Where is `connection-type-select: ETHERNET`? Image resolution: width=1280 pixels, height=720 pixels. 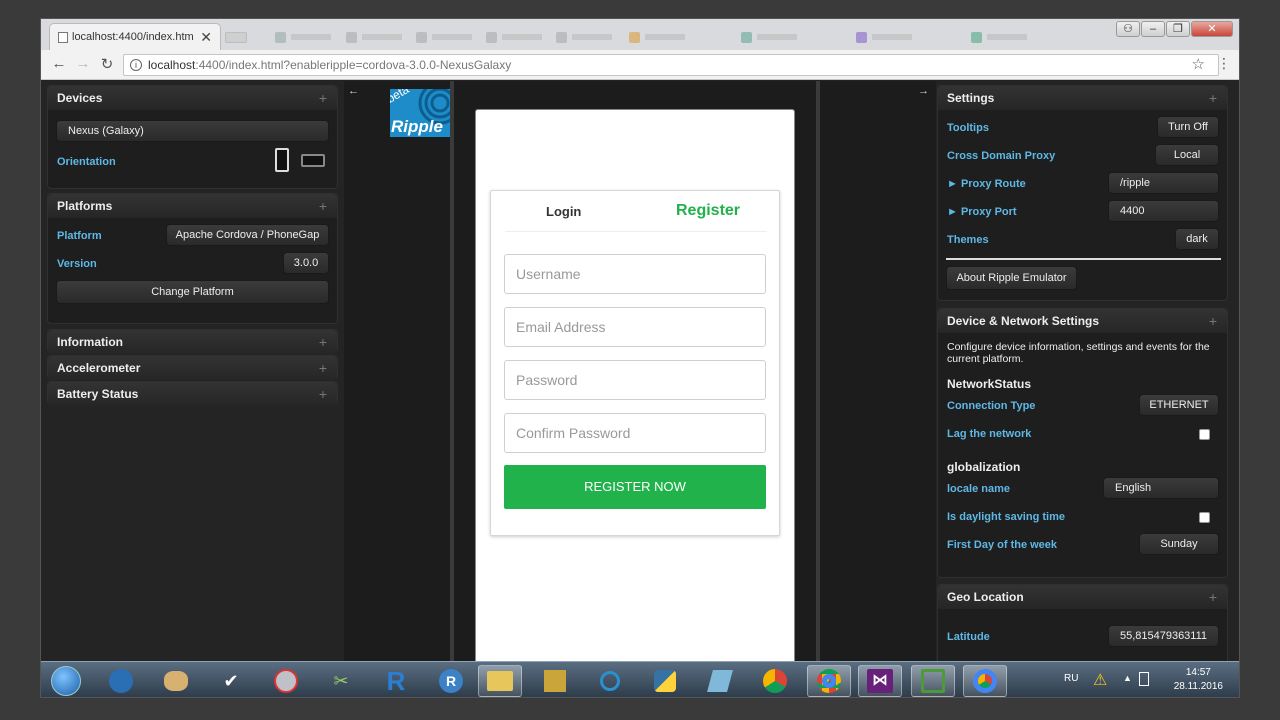 connection-type-select: ETHERNET is located at coordinates (1179, 405).